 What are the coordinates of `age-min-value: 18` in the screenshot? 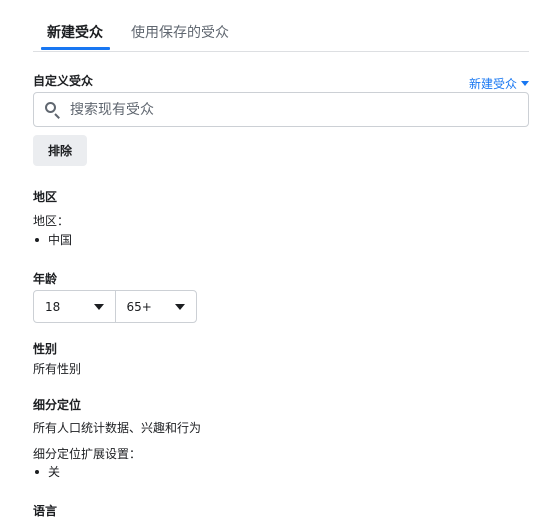 It's located at (53, 306).